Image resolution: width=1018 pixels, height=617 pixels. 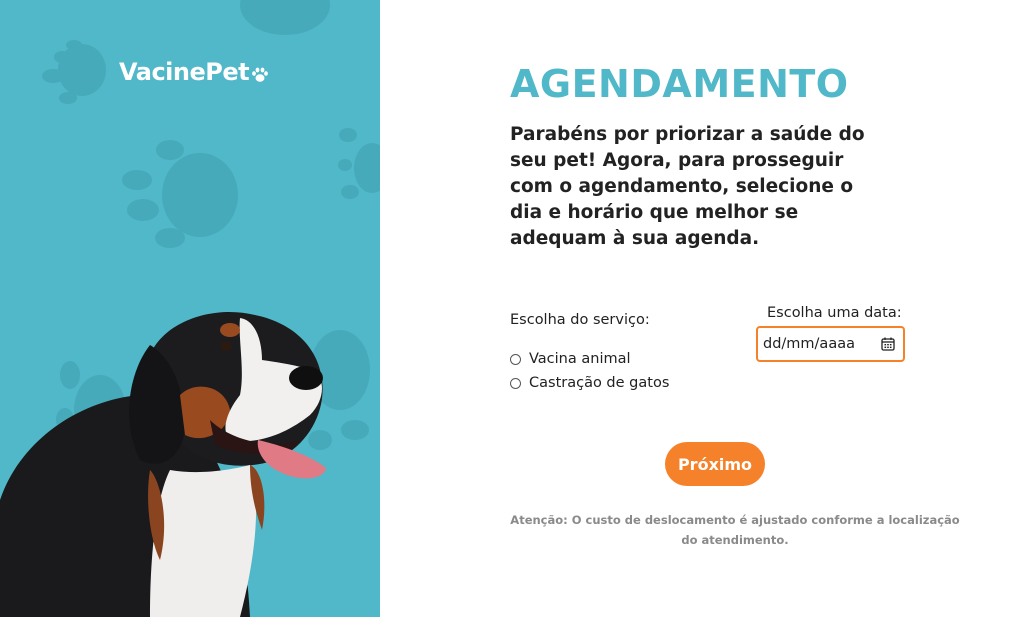 I want to click on service-option-vacina: Vacina animal, so click(x=570, y=359).